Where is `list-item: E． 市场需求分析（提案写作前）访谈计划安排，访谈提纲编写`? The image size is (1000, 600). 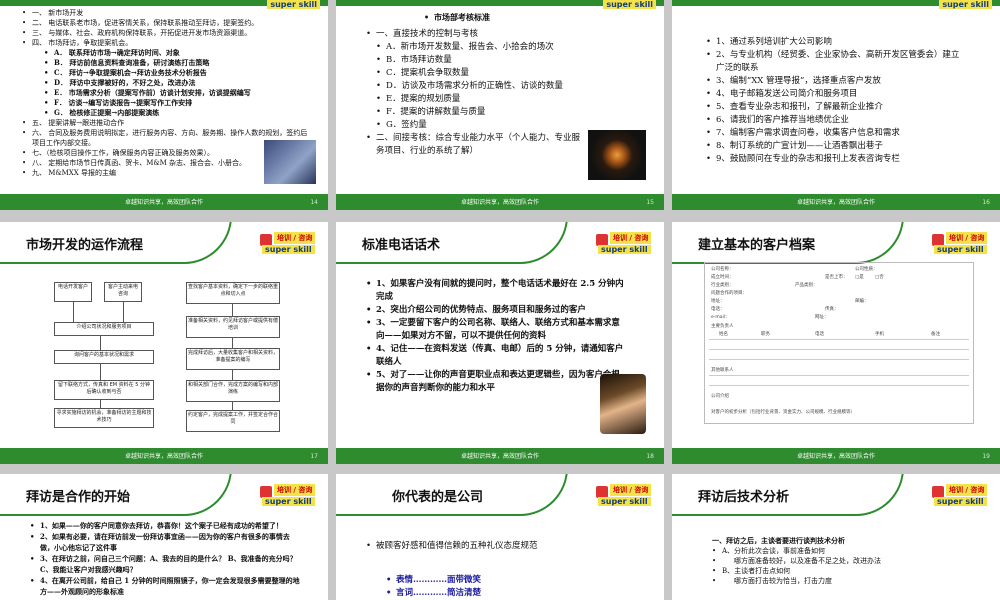
list-item: E． 市场需求分析（提案写作前）访谈计划安排，访谈提纲编写 is located at coordinates (178, 93).